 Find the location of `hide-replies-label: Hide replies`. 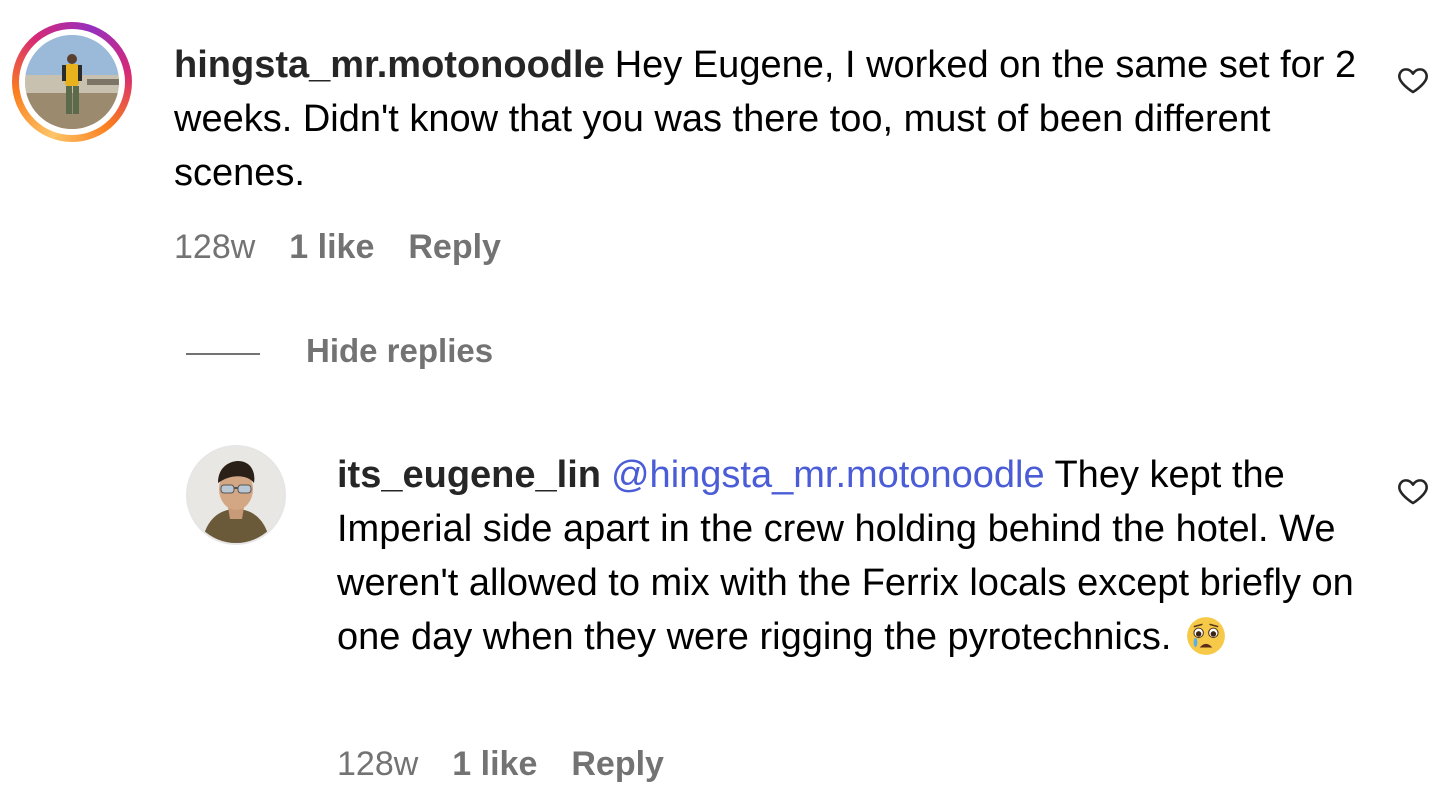

hide-replies-label: Hide replies is located at coordinates (399, 351).